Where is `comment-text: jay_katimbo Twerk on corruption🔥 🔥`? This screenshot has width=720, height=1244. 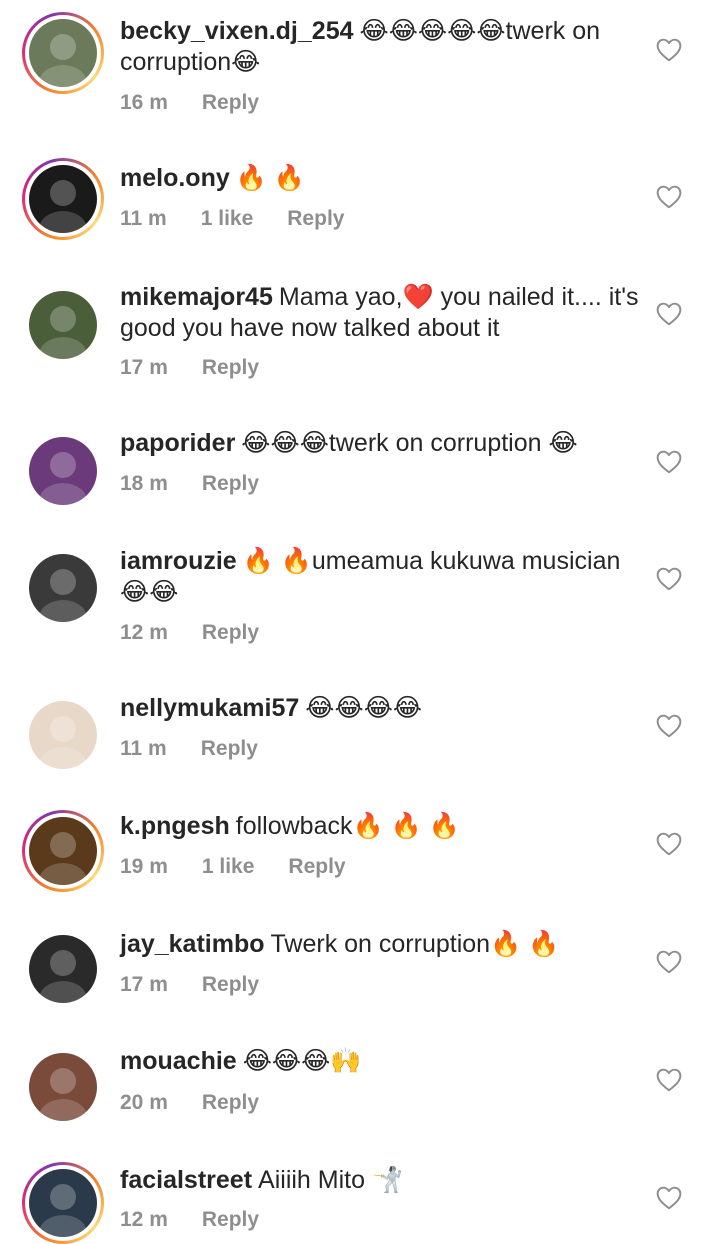 comment-text: jay_katimbo Twerk on corruption🔥 🔥 is located at coordinates (382, 944).